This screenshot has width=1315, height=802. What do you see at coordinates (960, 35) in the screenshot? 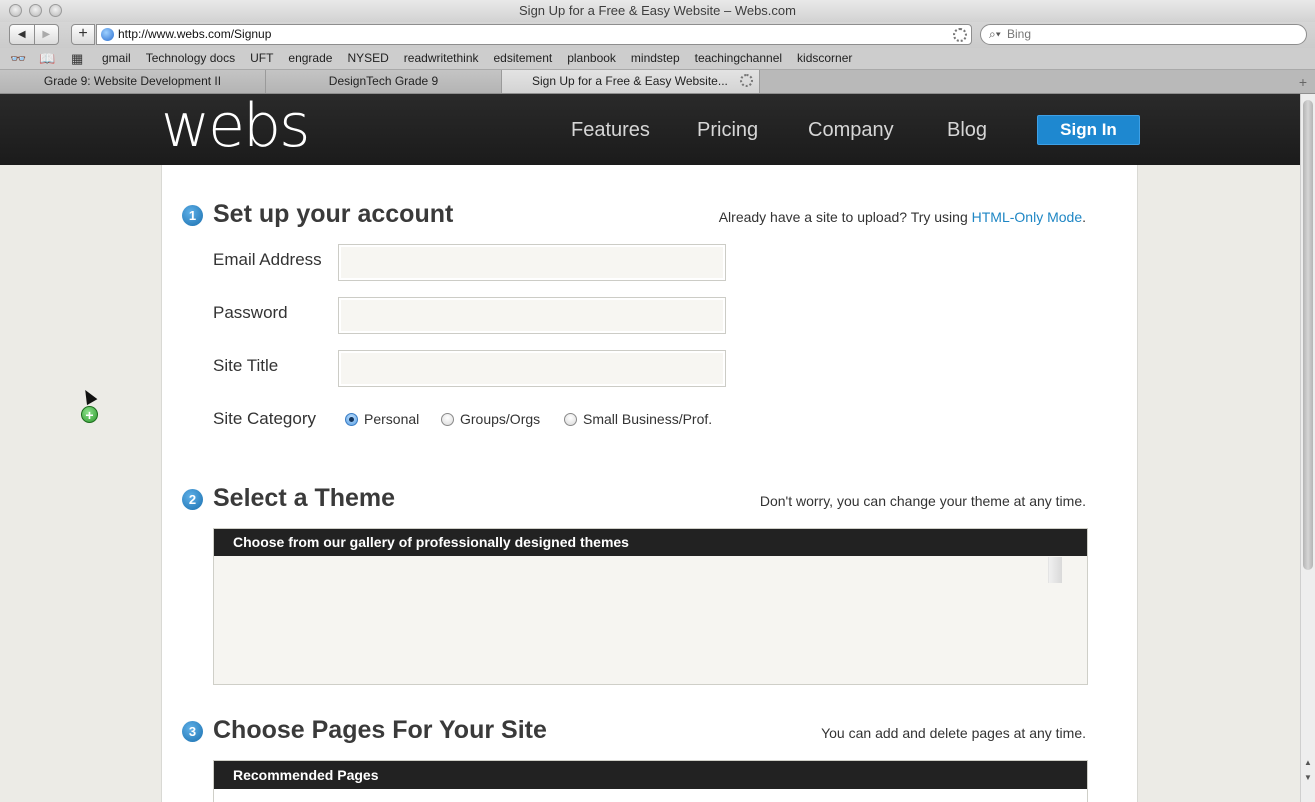
I see `loading-spinner-icon` at bounding box center [960, 35].